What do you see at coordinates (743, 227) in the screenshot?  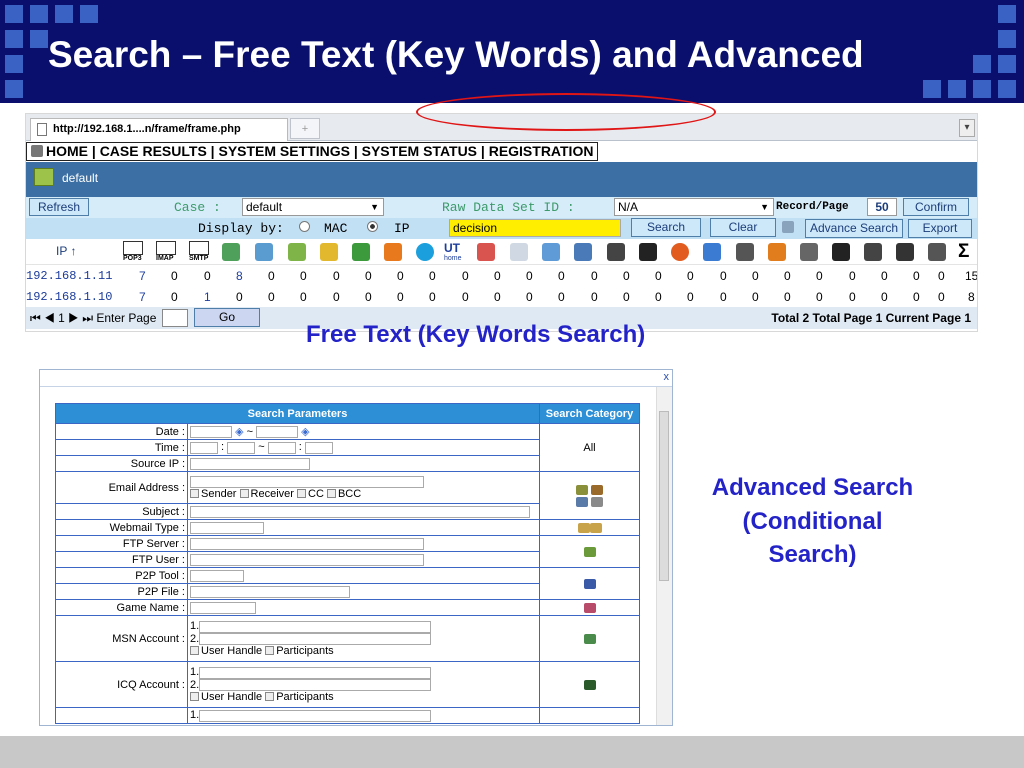 I see `clear-button: Clear` at bounding box center [743, 227].